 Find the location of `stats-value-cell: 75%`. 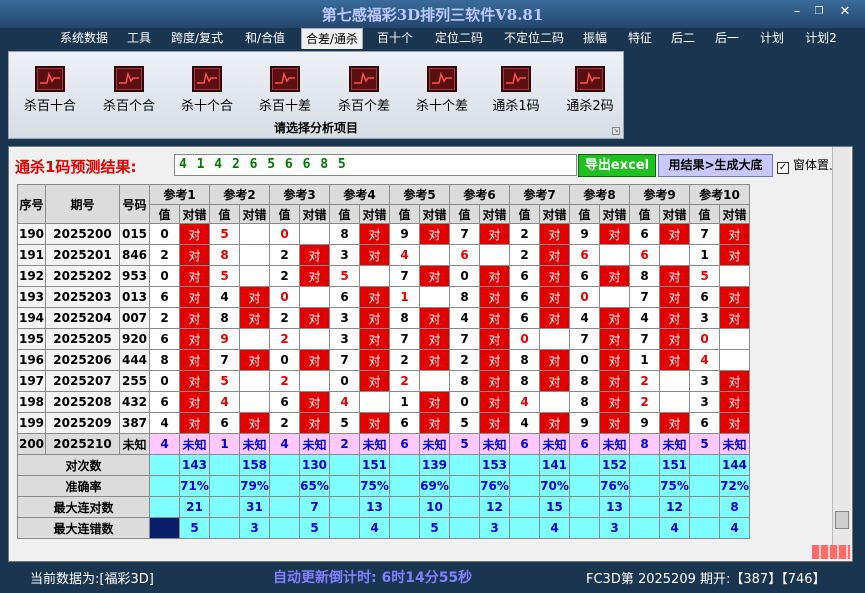

stats-value-cell: 75% is located at coordinates (674, 486).